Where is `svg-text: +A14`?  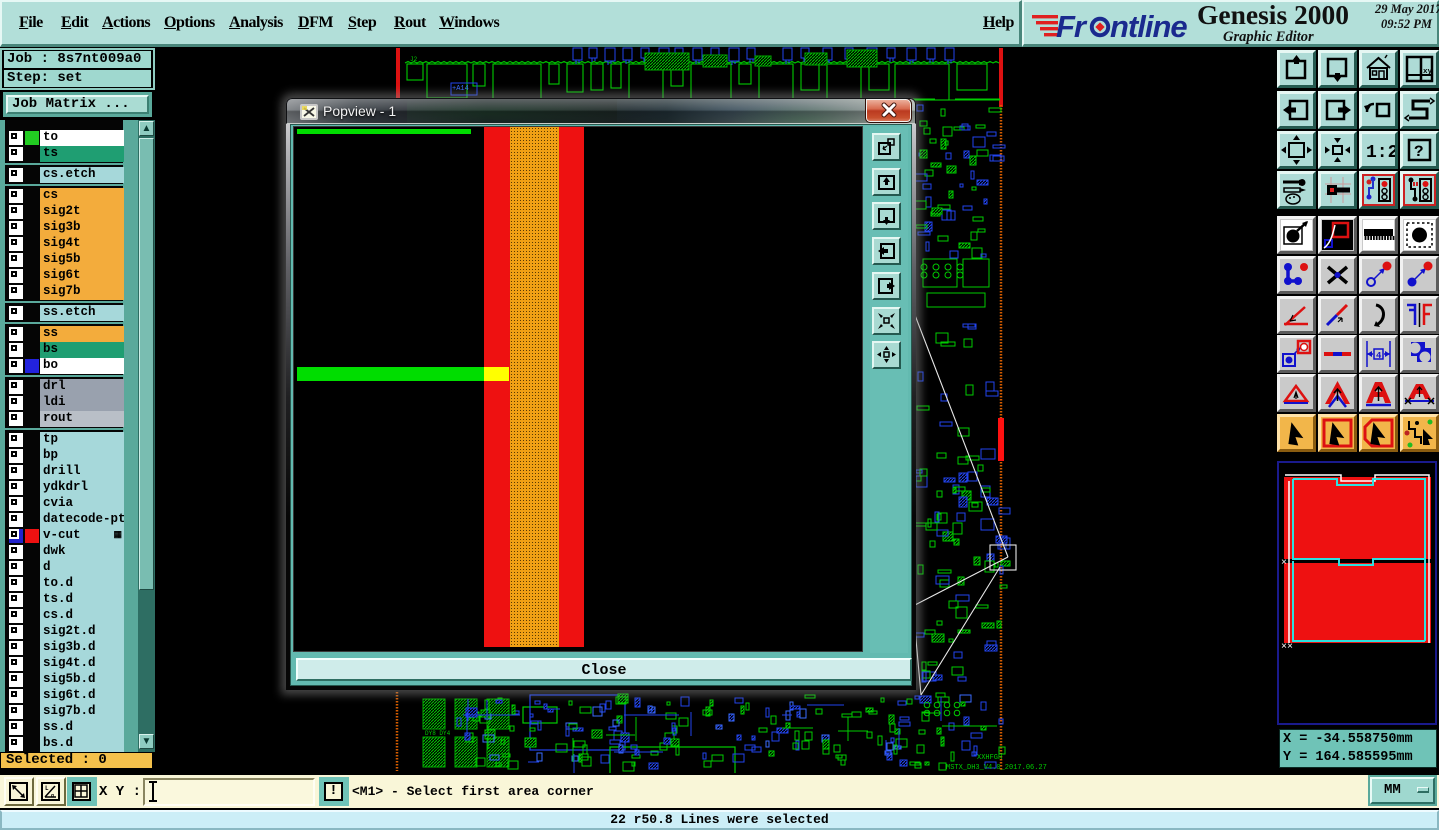
svg-text: +A14 is located at coordinates (460, 89).